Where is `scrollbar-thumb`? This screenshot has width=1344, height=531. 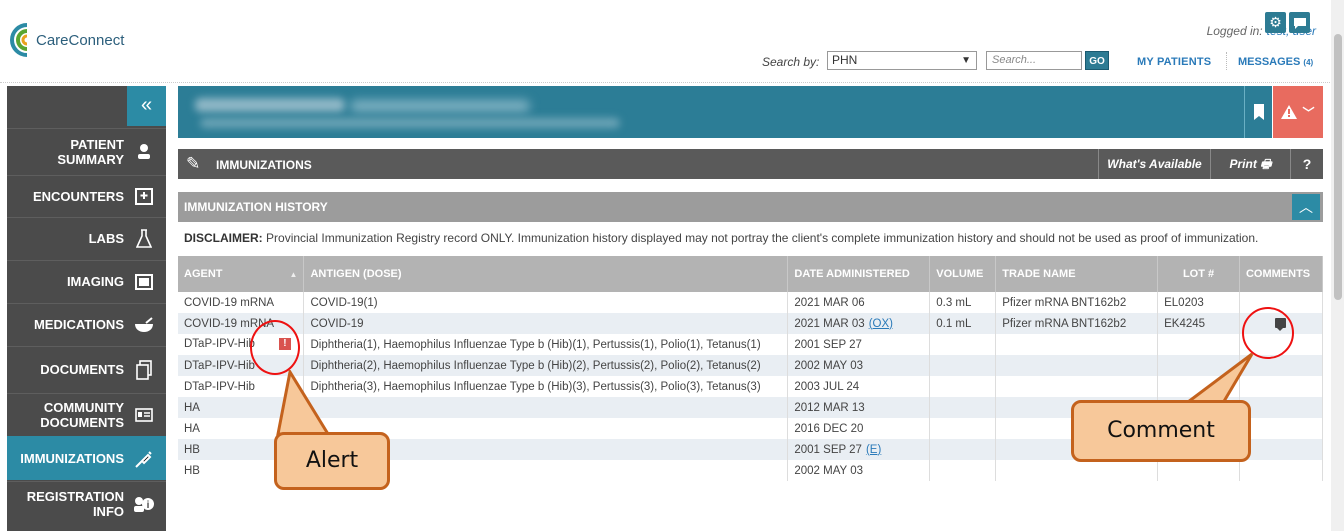 scrollbar-thumb is located at coordinates (1338, 167).